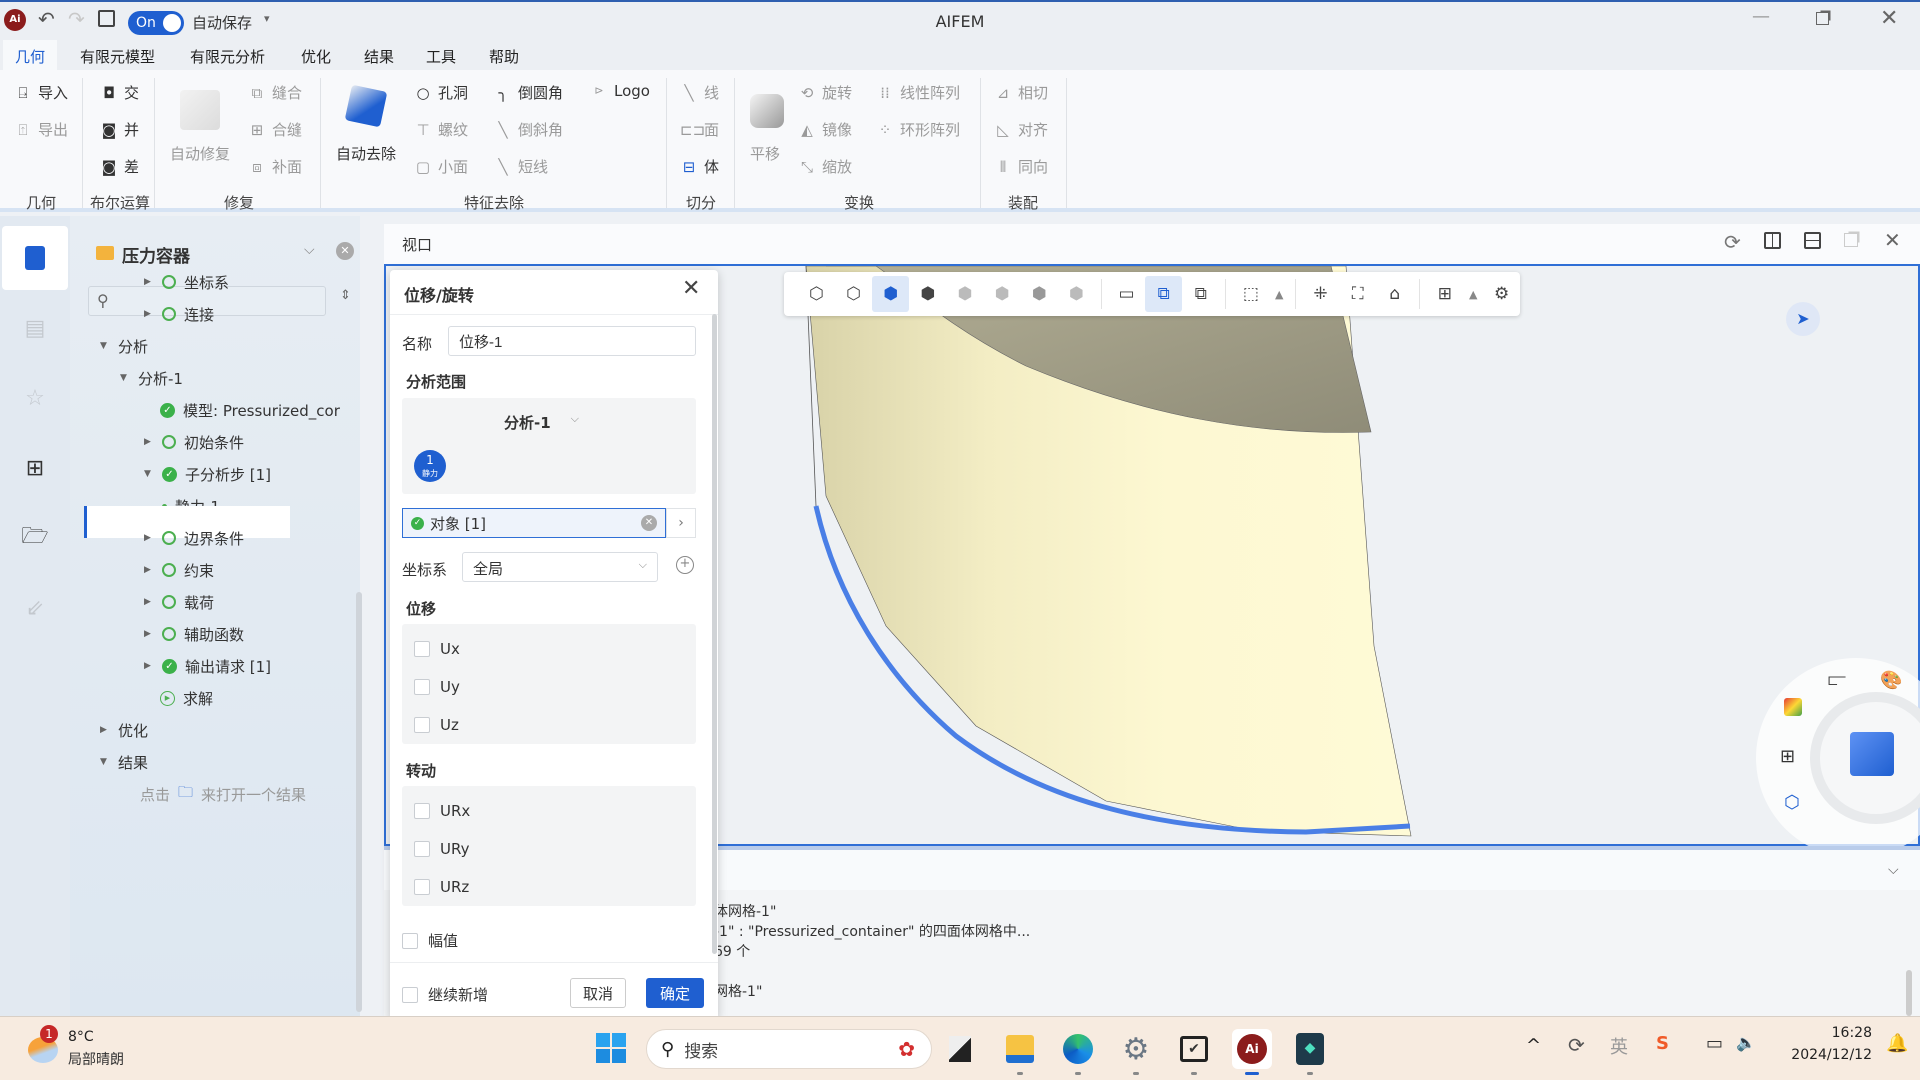  Describe the element at coordinates (194, 634) in the screenshot. I see `tree-item-aux-functions: ▶ 辅助函数` at that location.